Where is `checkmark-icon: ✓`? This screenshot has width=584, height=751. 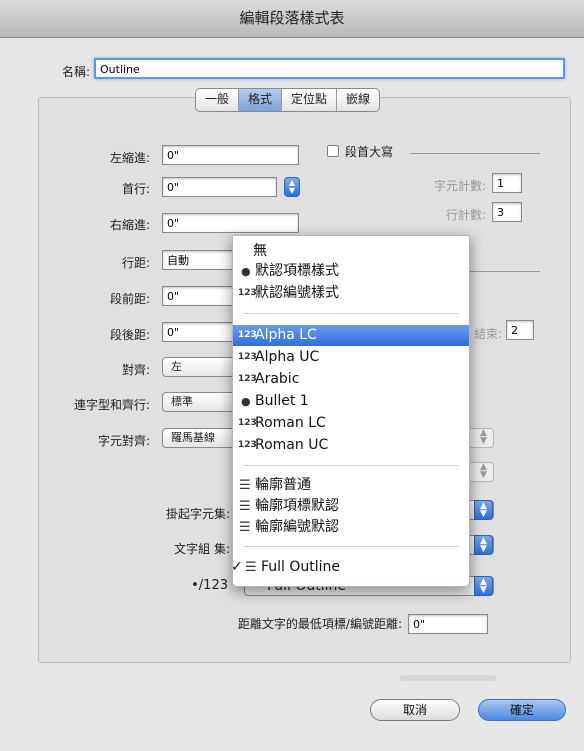 checkmark-icon: ✓ is located at coordinates (237, 567).